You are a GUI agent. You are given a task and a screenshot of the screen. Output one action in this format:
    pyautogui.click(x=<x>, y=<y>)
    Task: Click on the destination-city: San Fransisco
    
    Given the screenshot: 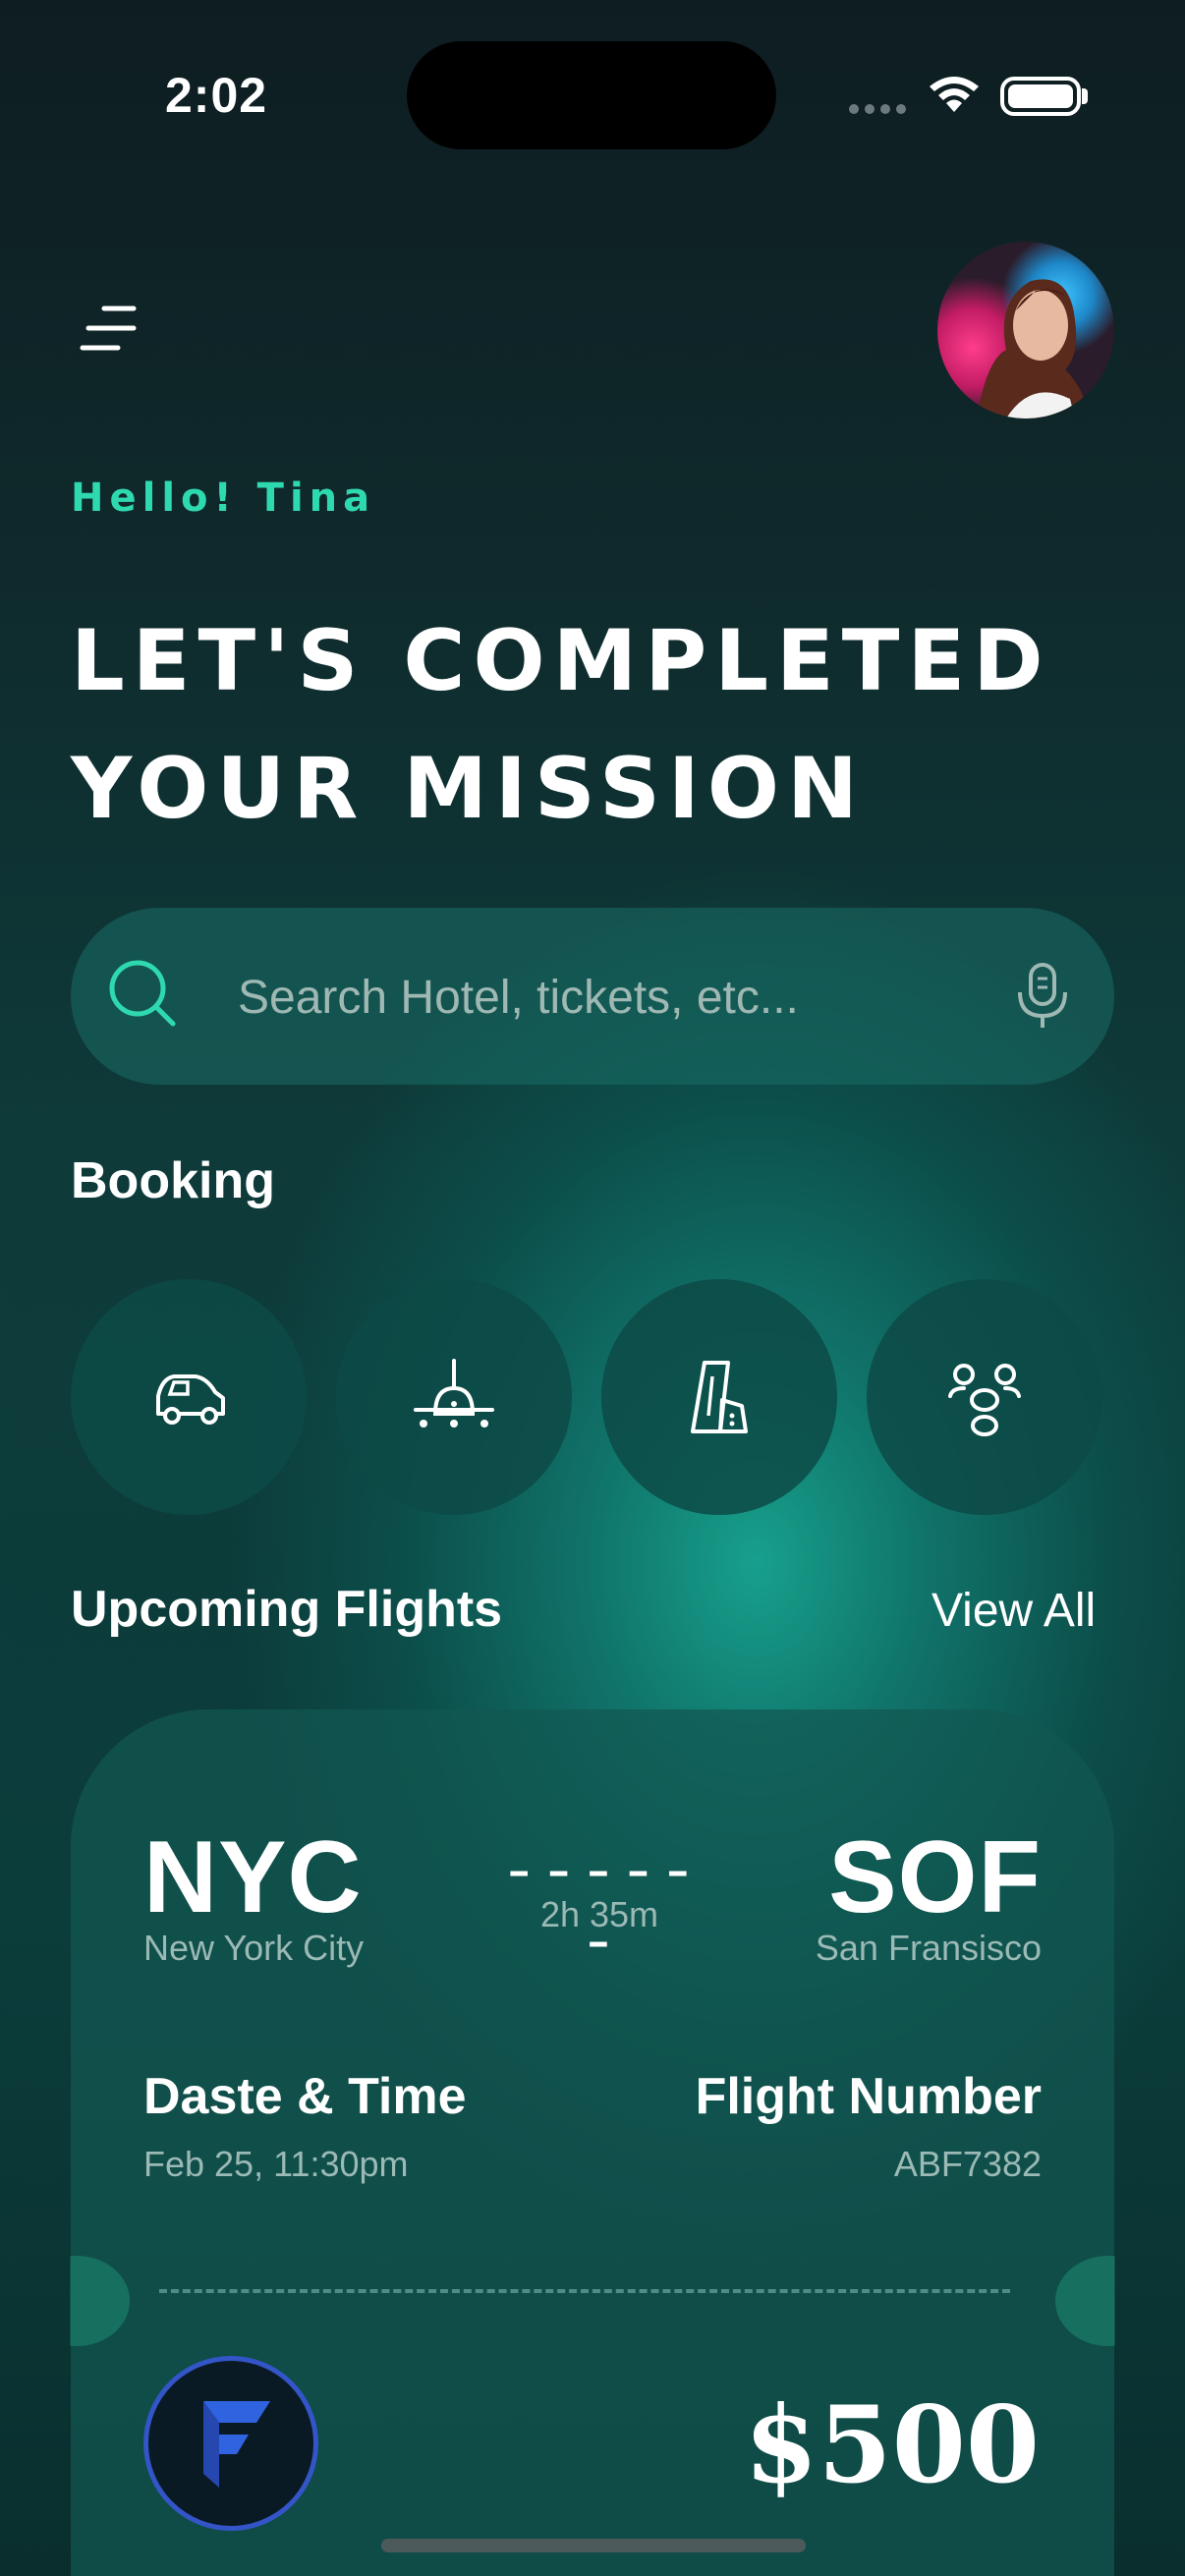 What is the action you would take?
    pyautogui.click(x=929, y=1948)
    